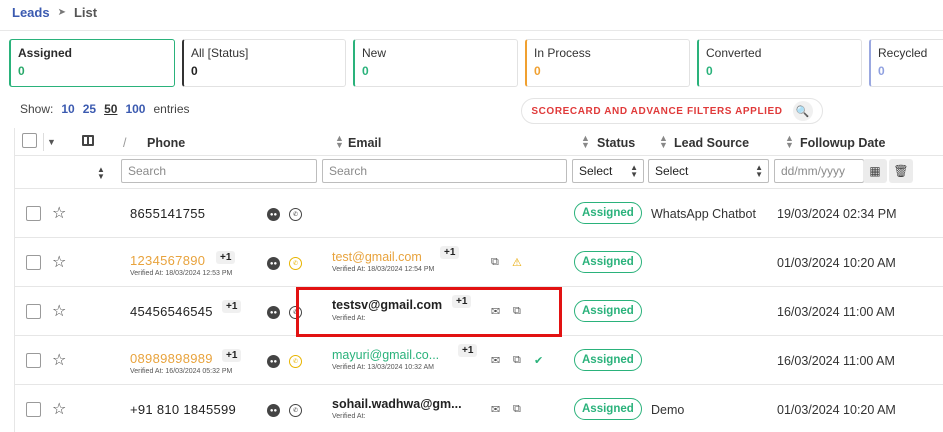 This screenshot has width=943, height=432. What do you see at coordinates (167, 213) in the screenshot?
I see `phone-number: 8655141755` at bounding box center [167, 213].